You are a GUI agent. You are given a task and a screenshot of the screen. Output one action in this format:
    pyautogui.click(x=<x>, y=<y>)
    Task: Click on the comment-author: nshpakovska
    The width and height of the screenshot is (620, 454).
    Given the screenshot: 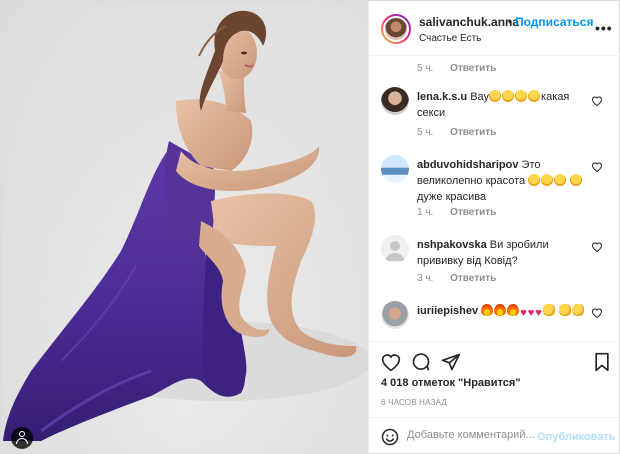 What is the action you would take?
    pyautogui.click(x=452, y=245)
    